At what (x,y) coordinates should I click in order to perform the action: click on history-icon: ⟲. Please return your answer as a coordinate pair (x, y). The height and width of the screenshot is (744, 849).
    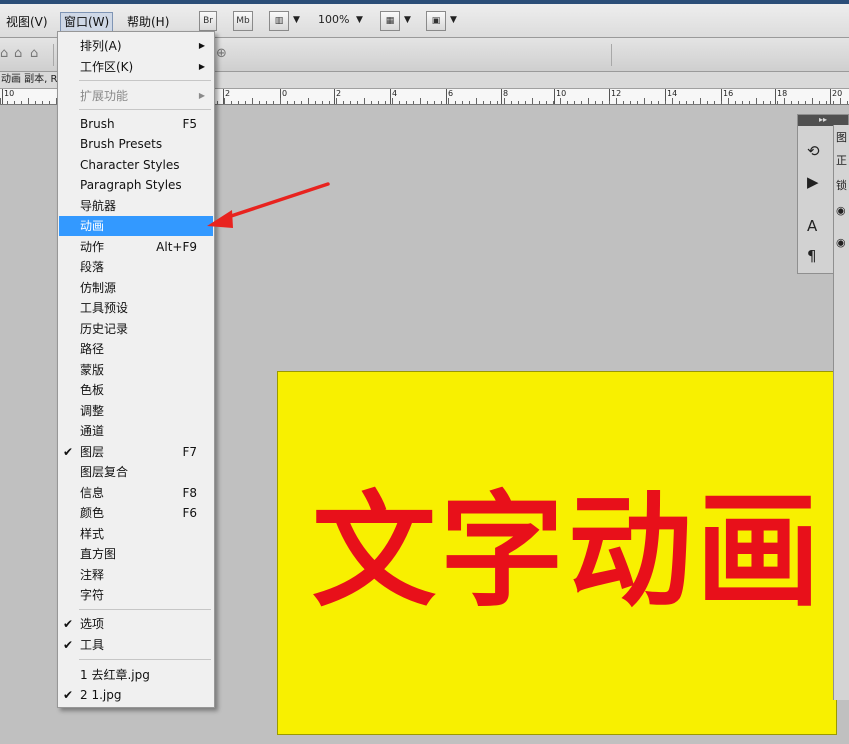
    Looking at the image, I should click on (813, 151).